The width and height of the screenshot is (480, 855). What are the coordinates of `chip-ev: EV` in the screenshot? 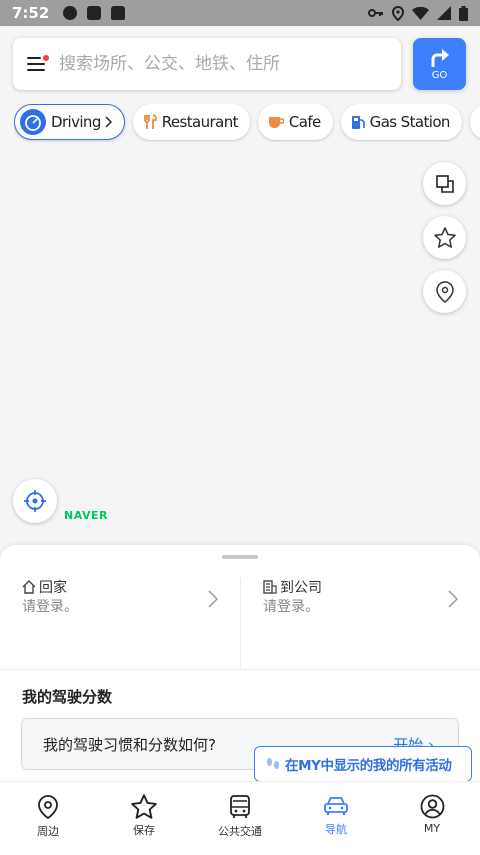 It's located at (474, 122).